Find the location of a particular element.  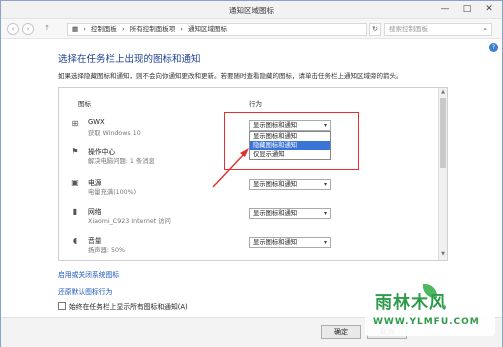

site-watermark-logo: 雨林木风 WWW.YLMFU.COM is located at coordinates (430, 310).